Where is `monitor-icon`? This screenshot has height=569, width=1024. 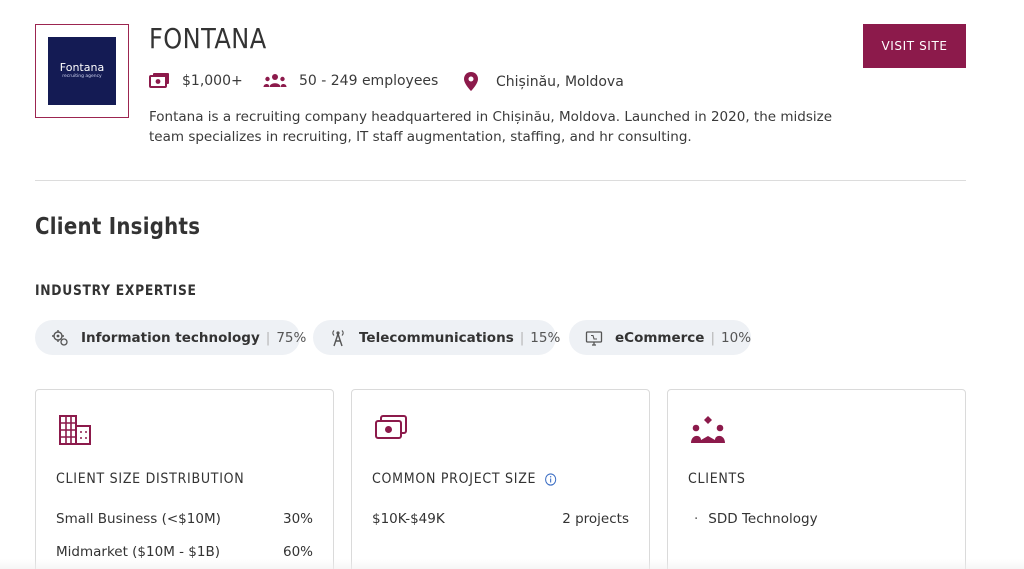
monitor-icon is located at coordinates (594, 338).